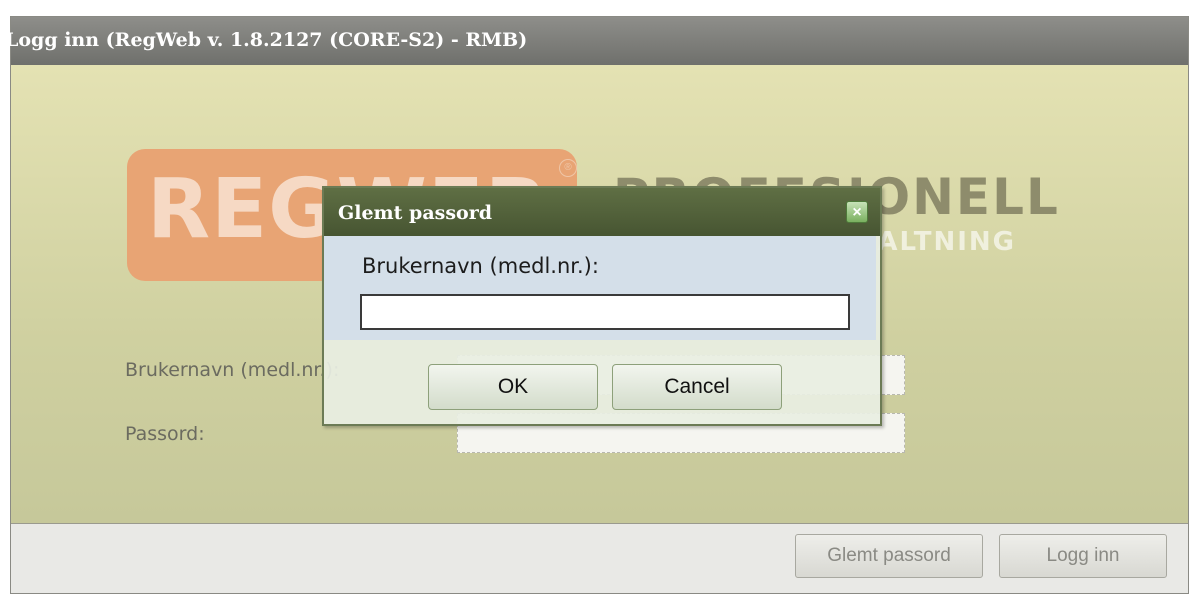  Describe the element at coordinates (1083, 556) in the screenshot. I see `login-button: Logg inn` at that location.